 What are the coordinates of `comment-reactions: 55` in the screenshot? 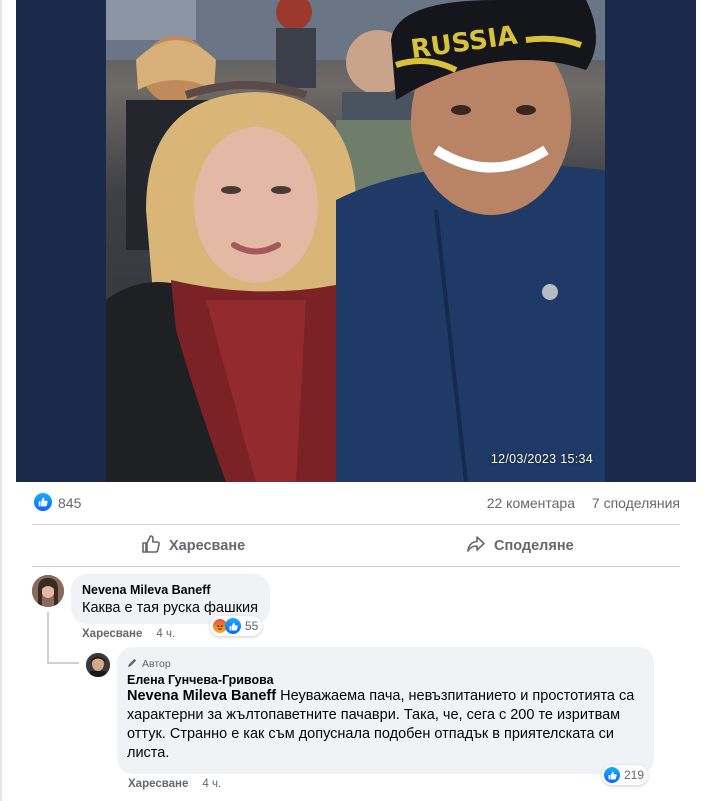 It's located at (236, 626).